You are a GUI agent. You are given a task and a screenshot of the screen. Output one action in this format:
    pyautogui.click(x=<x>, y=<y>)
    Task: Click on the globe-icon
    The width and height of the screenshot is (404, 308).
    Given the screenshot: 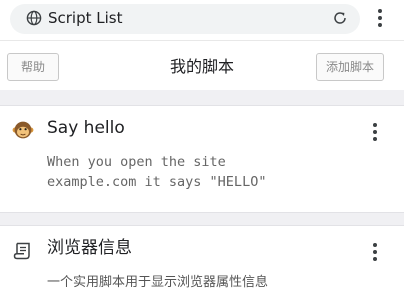 What is the action you would take?
    pyautogui.click(x=34, y=18)
    